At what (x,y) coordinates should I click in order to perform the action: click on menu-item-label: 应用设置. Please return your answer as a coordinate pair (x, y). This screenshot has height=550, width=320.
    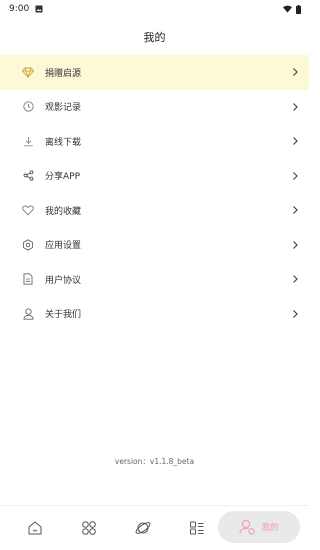
    Looking at the image, I should click on (63, 246).